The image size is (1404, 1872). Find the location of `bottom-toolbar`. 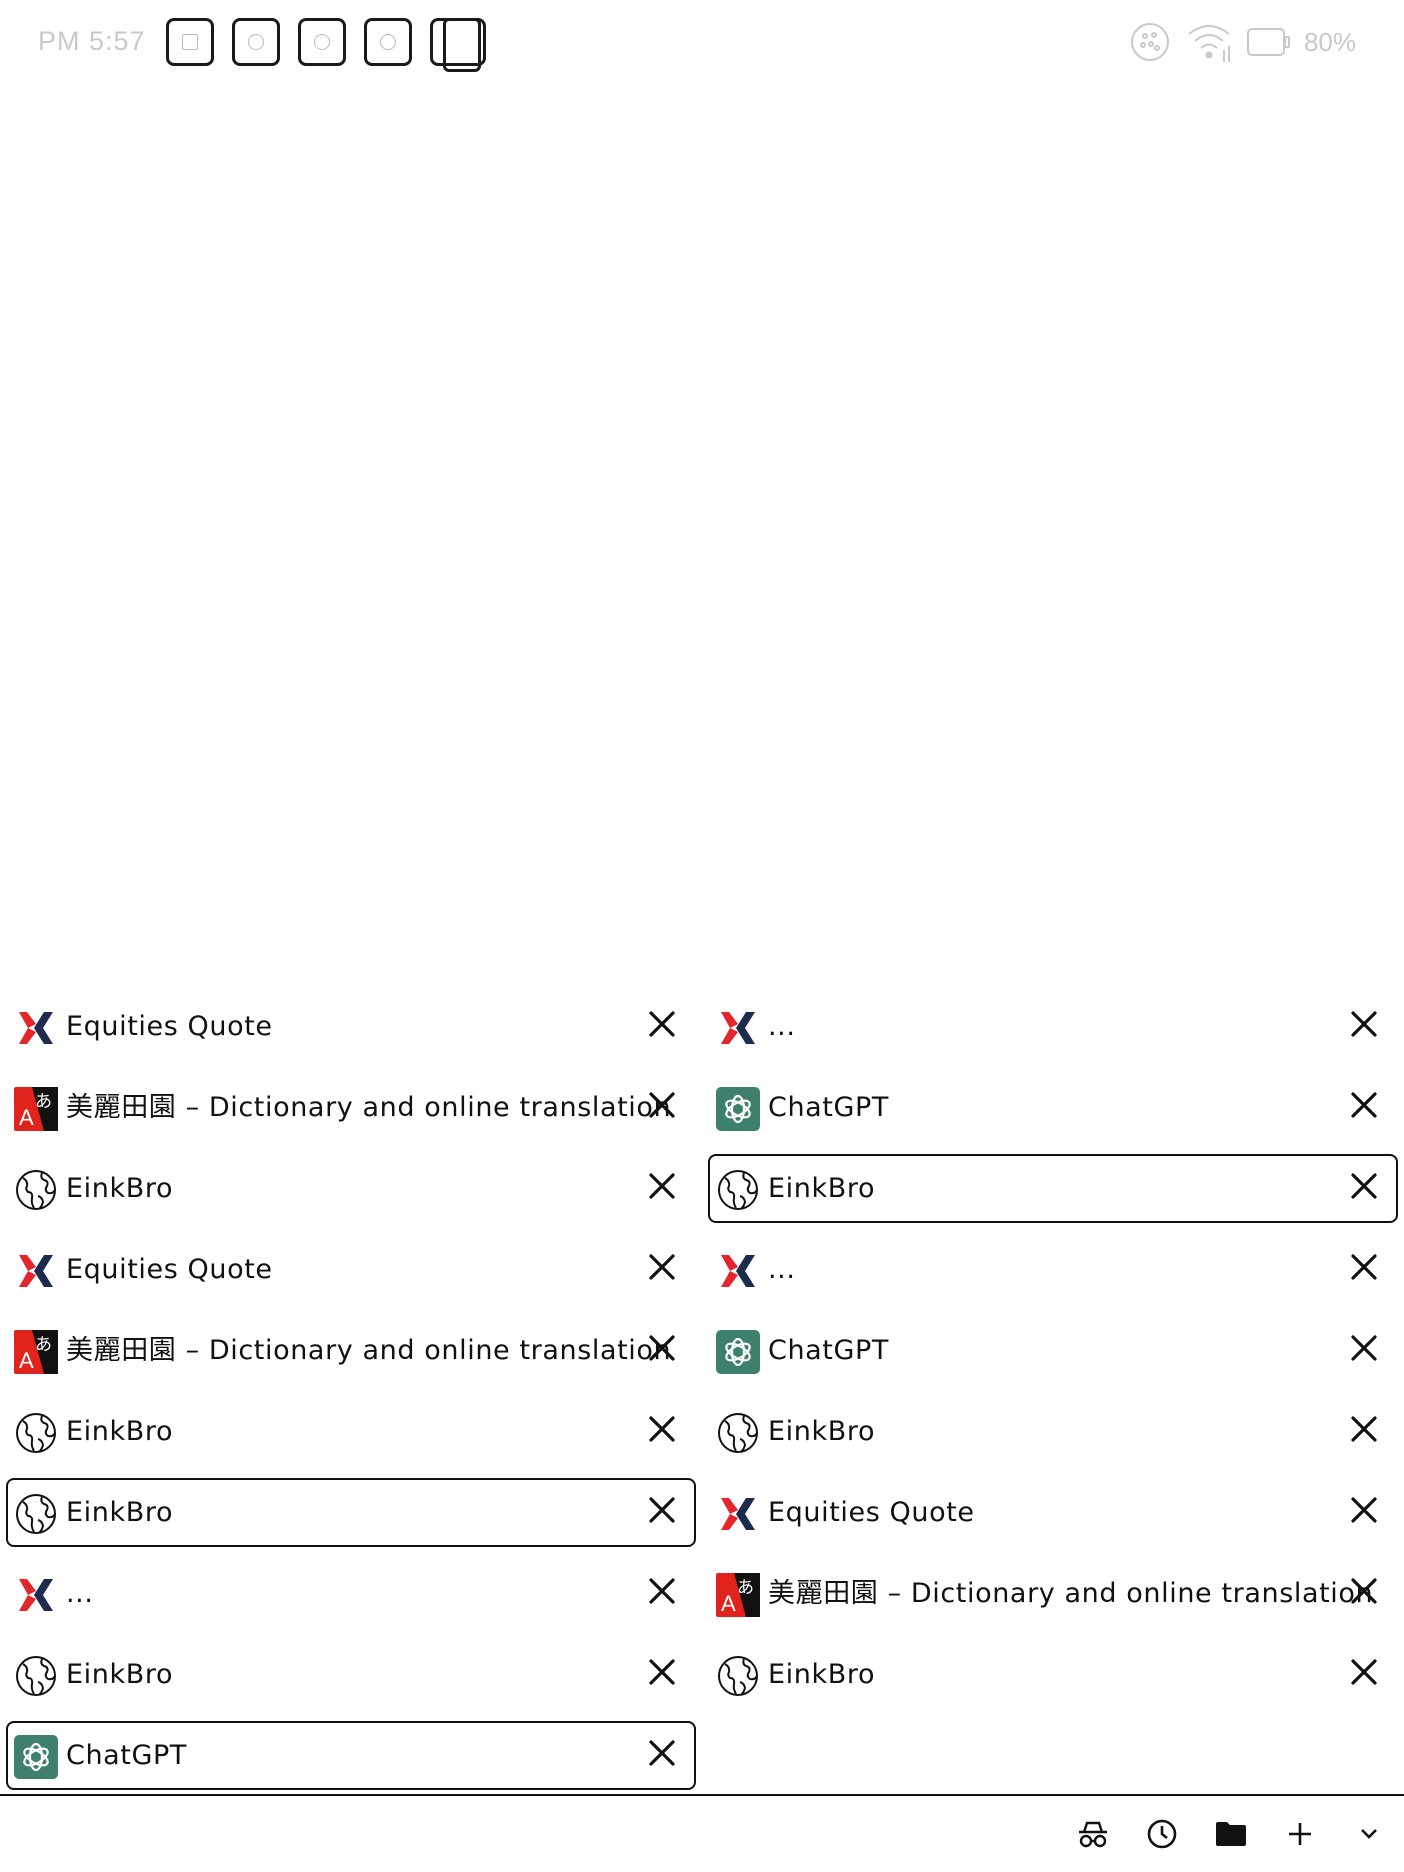

bottom-toolbar is located at coordinates (702, 1834).